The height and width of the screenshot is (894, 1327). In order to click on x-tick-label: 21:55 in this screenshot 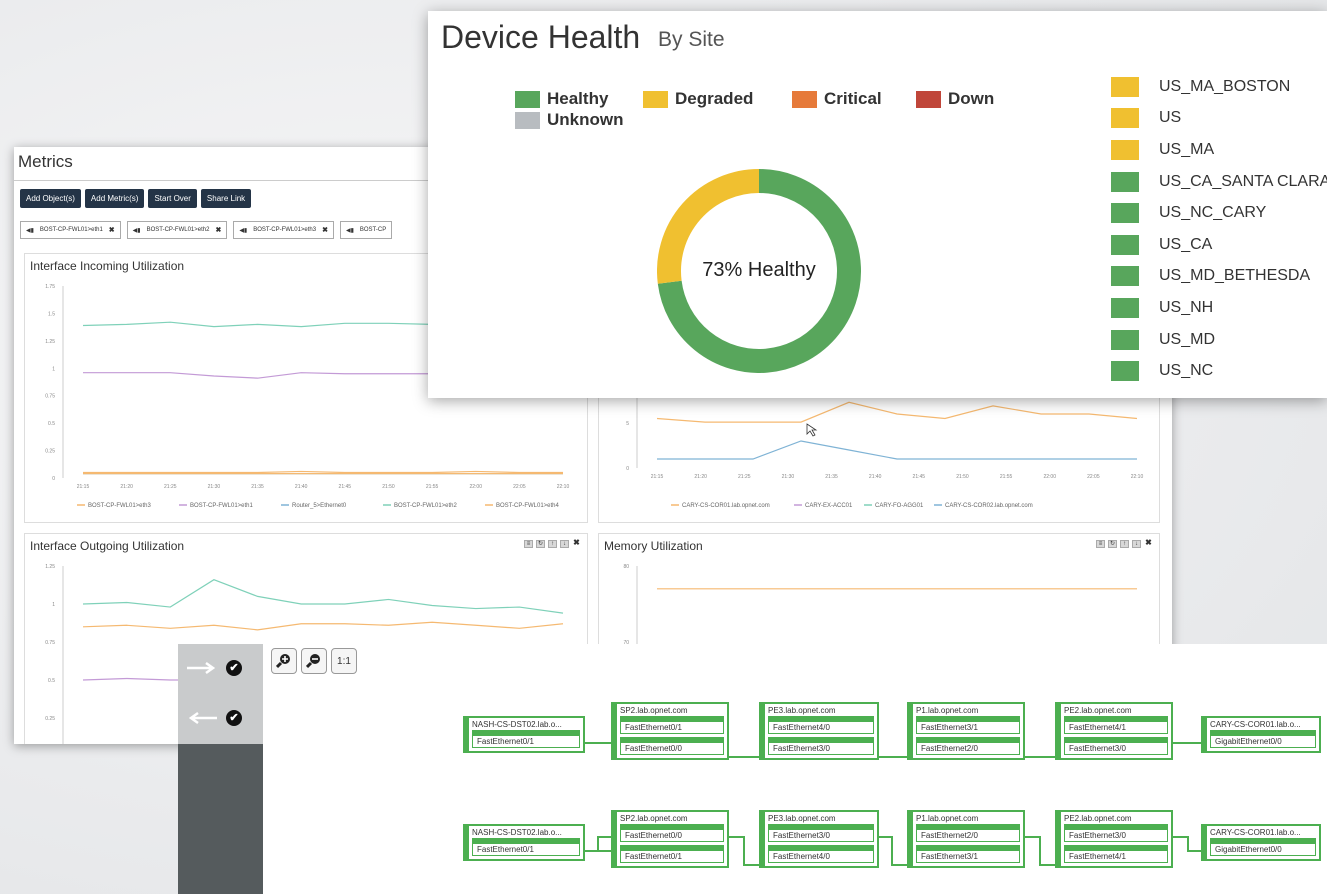, I will do `click(1006, 477)`.